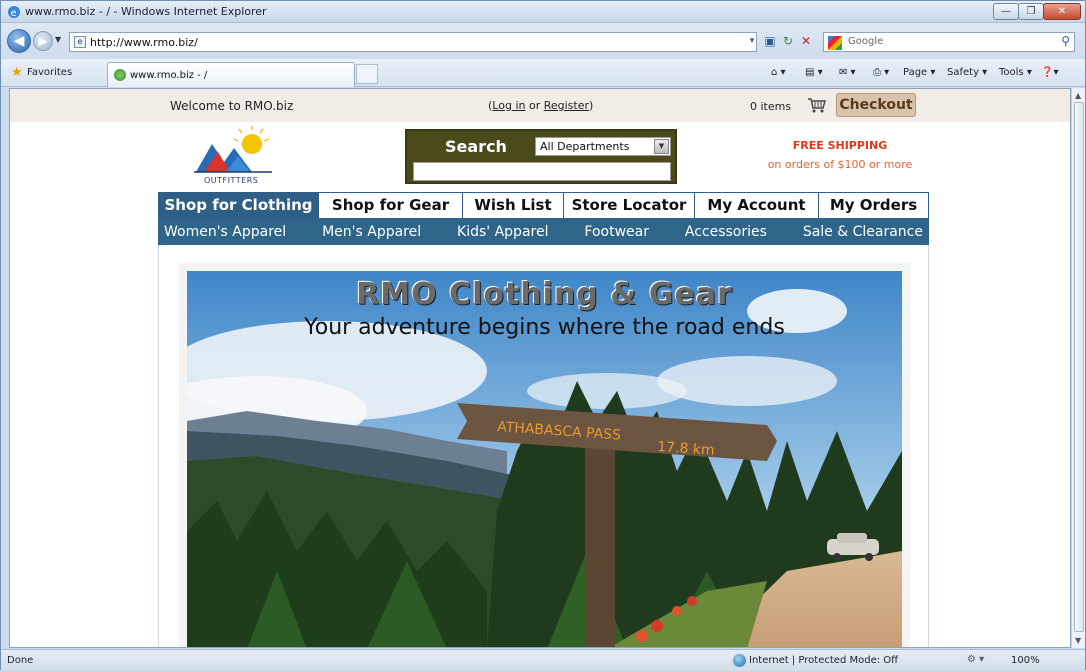  Describe the element at coordinates (726, 232) in the screenshot. I see `subnav-accessories: Accessories` at that location.